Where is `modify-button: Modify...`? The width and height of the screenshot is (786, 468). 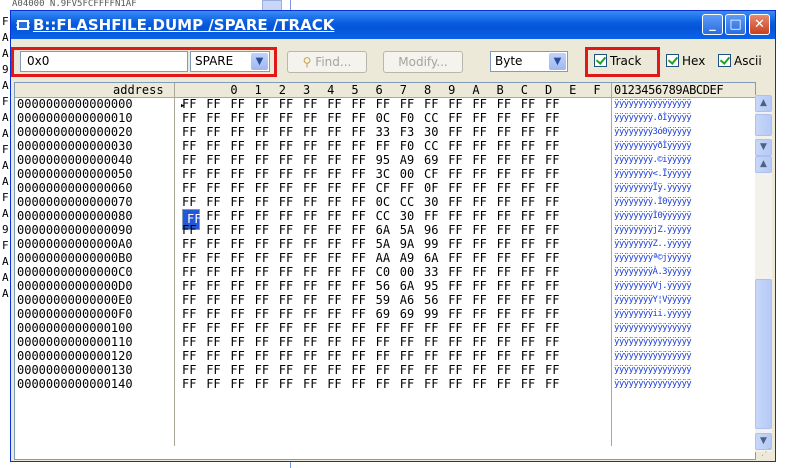 modify-button: Modify... is located at coordinates (423, 62).